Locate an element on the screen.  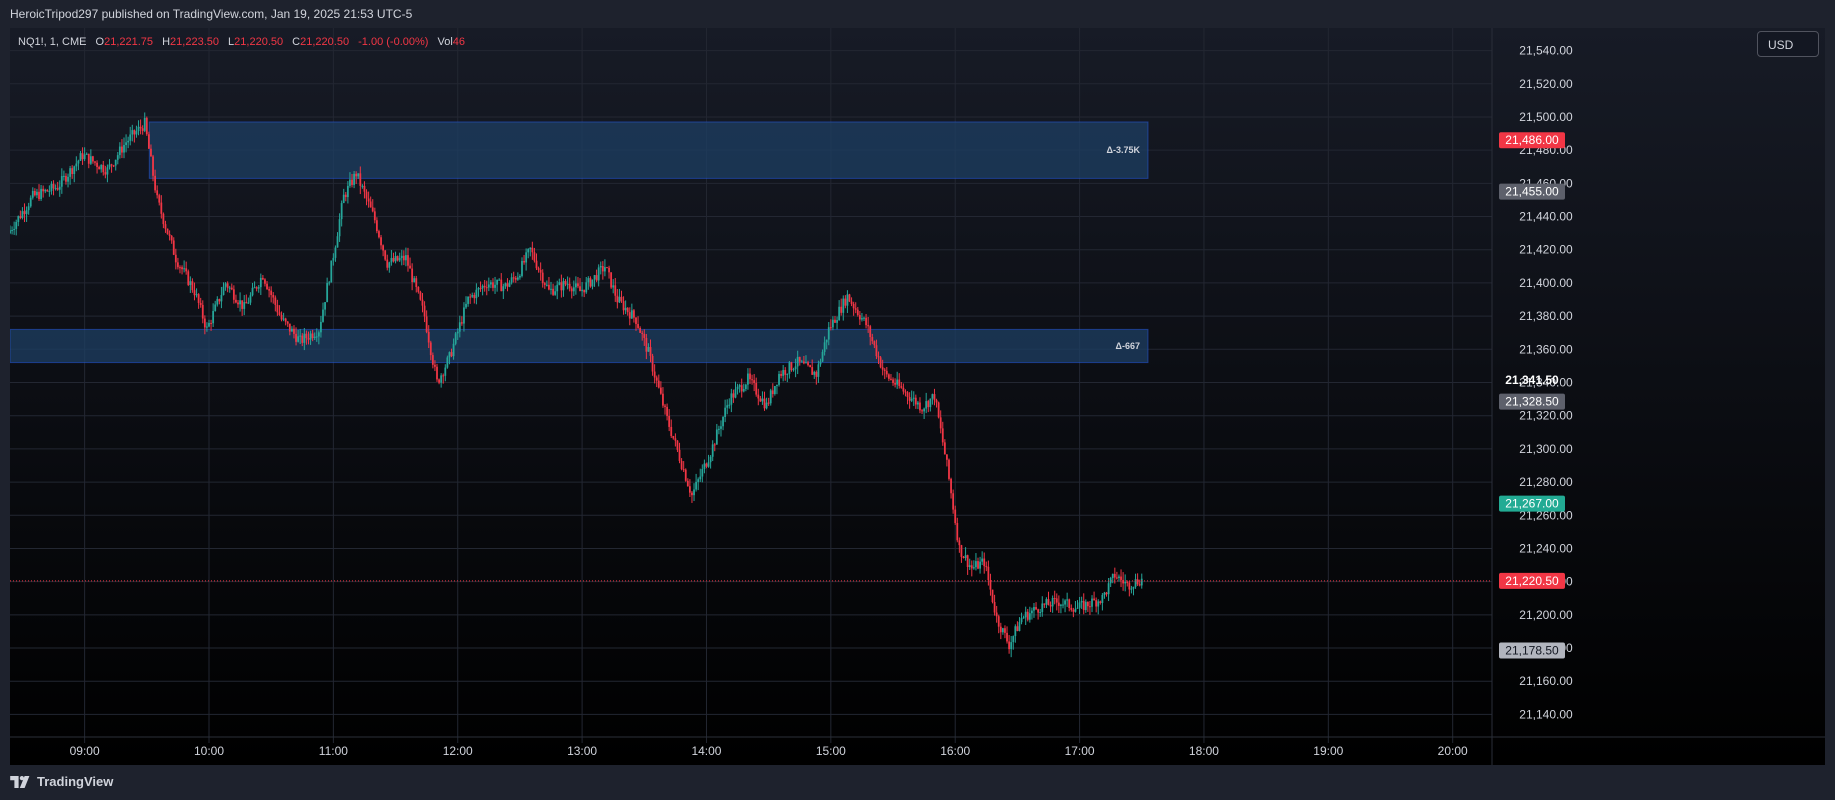
legend-symbol: NQ1!, 1, CME is located at coordinates (52, 42).